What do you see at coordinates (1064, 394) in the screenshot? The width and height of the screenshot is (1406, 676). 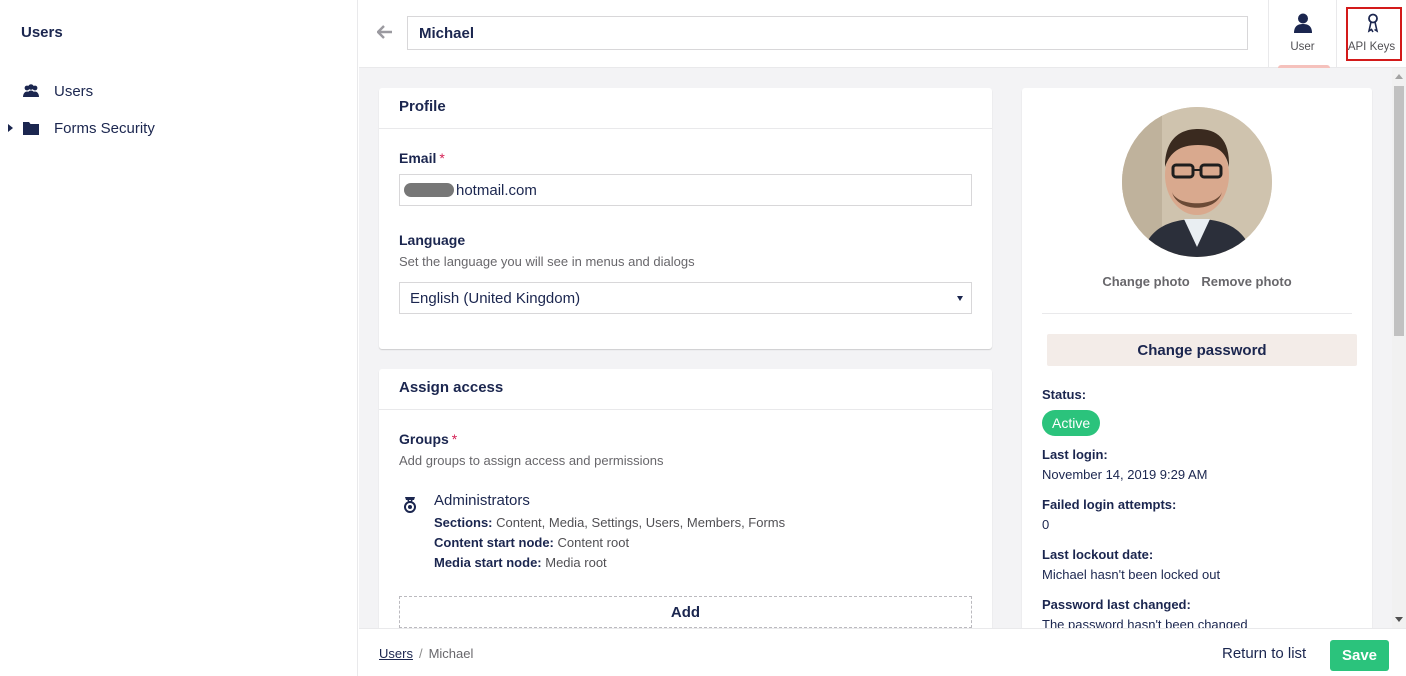 I see `status-label: Status:` at bounding box center [1064, 394].